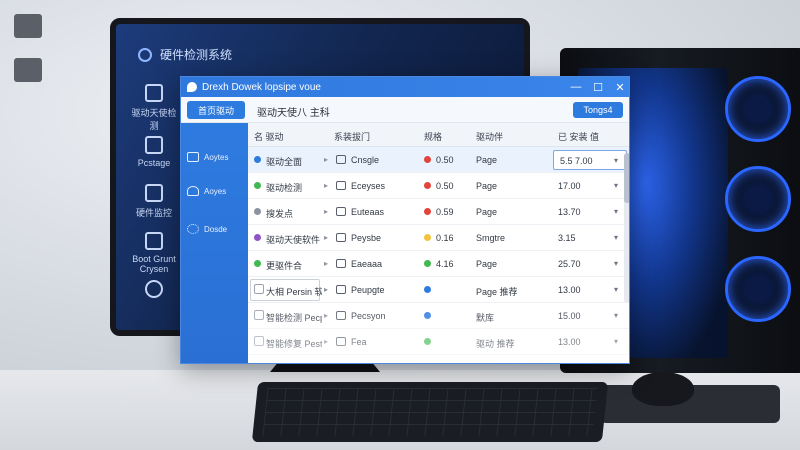 Image resolution: width=800 pixels, height=450 pixels. Describe the element at coordinates (497, 292) in the screenshot. I see `row-type: Page 推荐` at that location.